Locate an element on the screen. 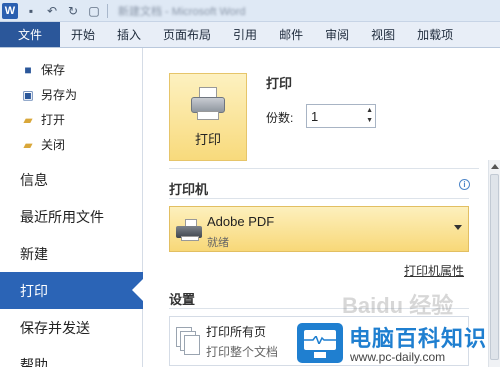 Image resolution: width=500 pixels, height=367 pixels. spin-arrows-icon: ▲ ▼ is located at coordinates (369, 116).